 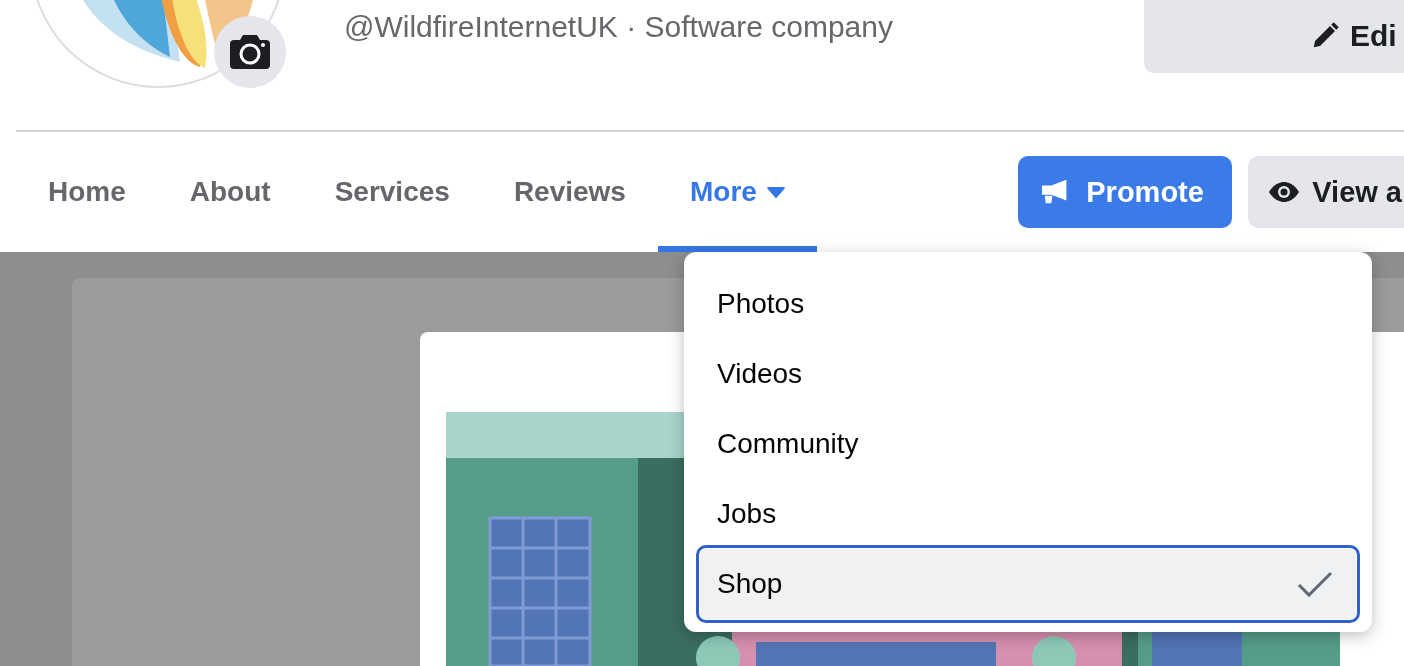 What do you see at coordinates (1028, 374) in the screenshot?
I see `menu-item: Videos` at bounding box center [1028, 374].